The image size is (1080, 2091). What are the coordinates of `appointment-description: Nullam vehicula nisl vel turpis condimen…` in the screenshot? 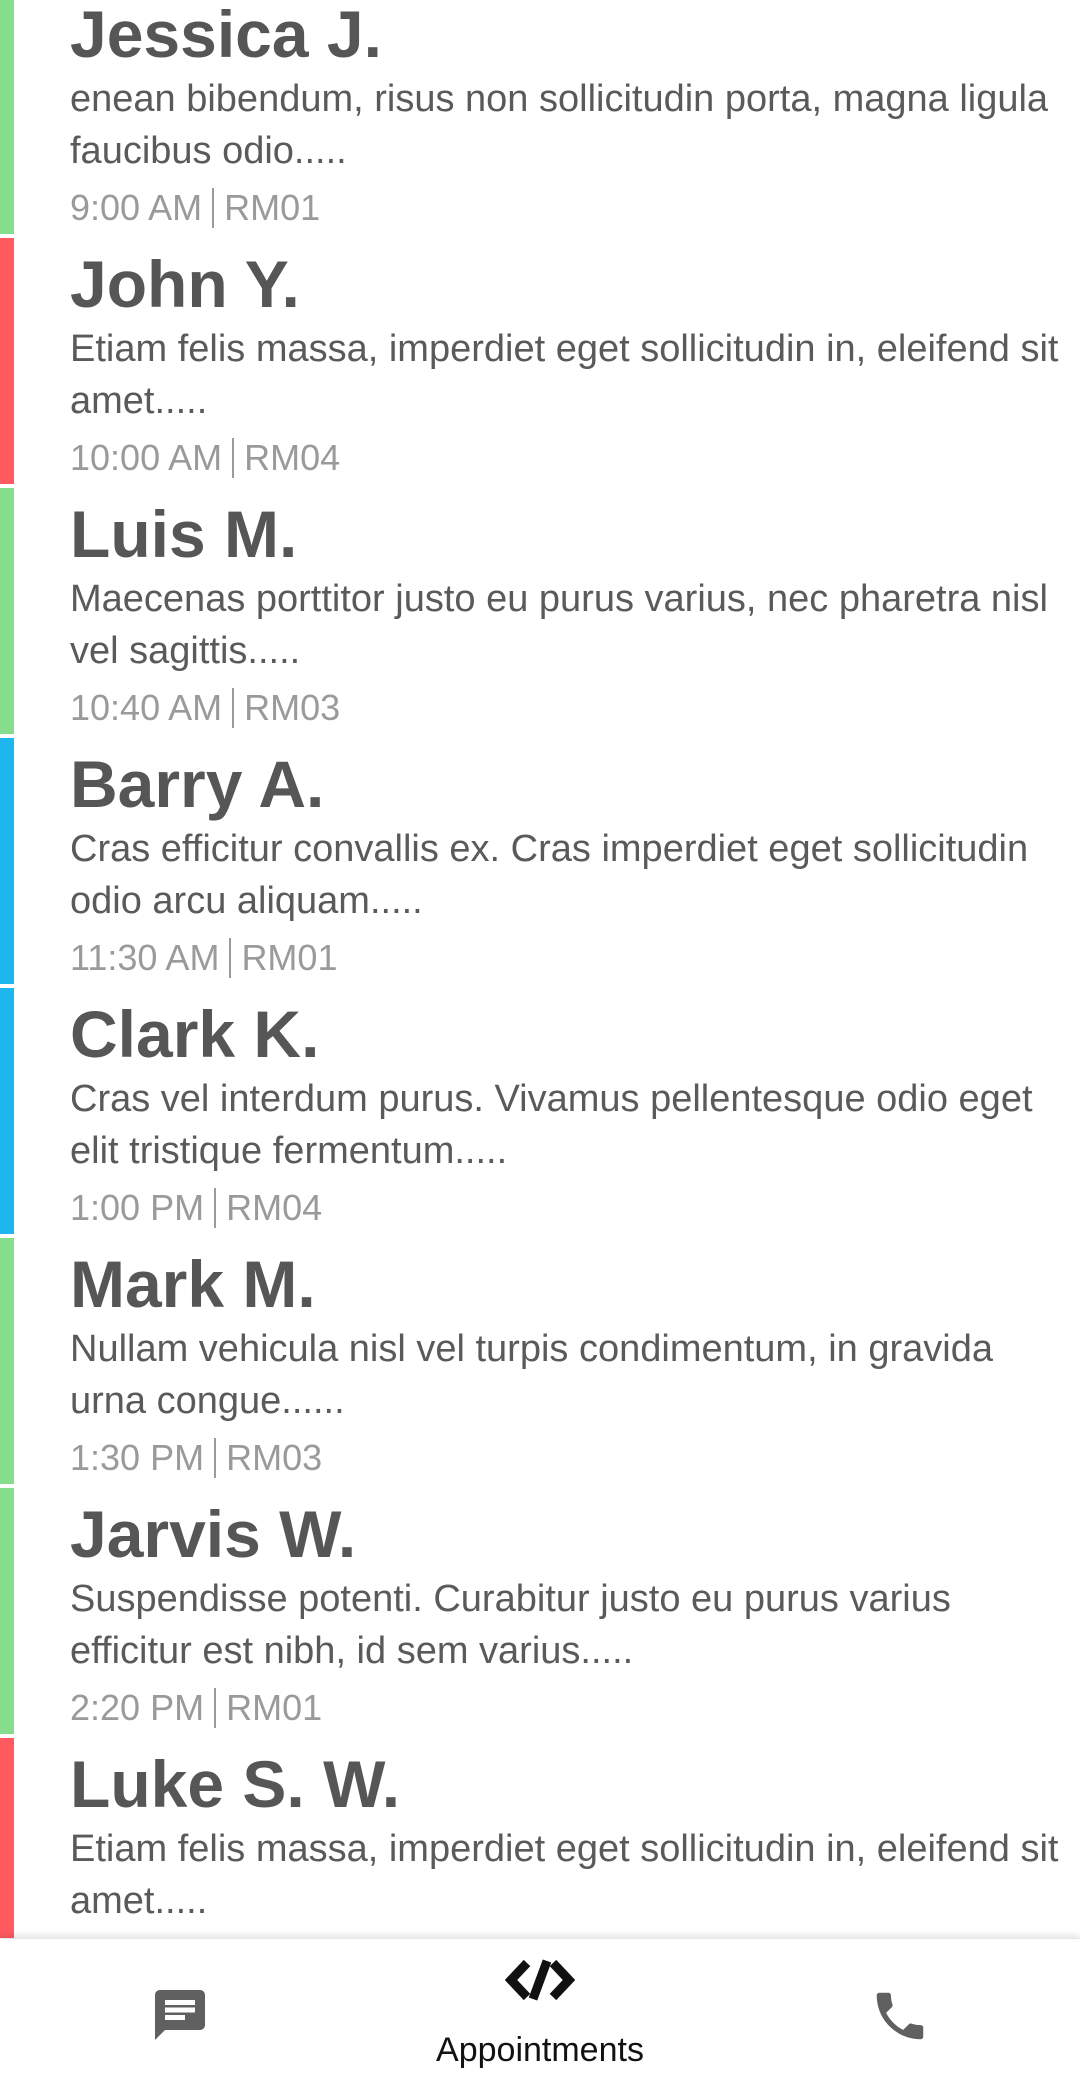 It's located at (531, 1375).